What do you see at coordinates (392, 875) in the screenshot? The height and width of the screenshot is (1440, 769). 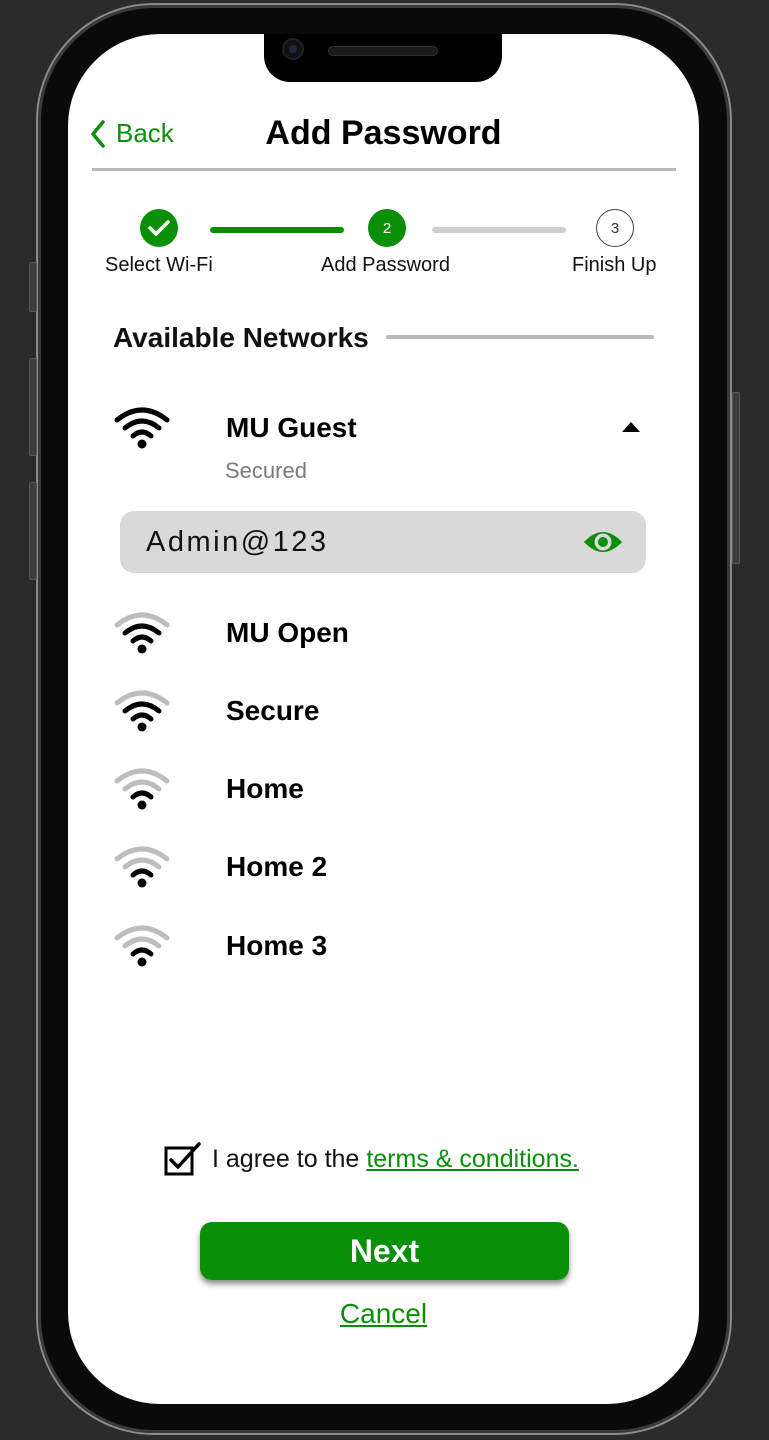 I see `network-row: Home 2` at bounding box center [392, 875].